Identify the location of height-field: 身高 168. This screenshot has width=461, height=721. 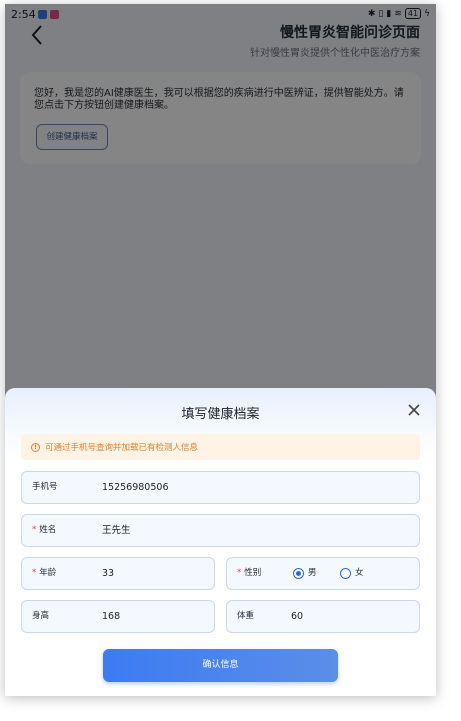
(118, 616).